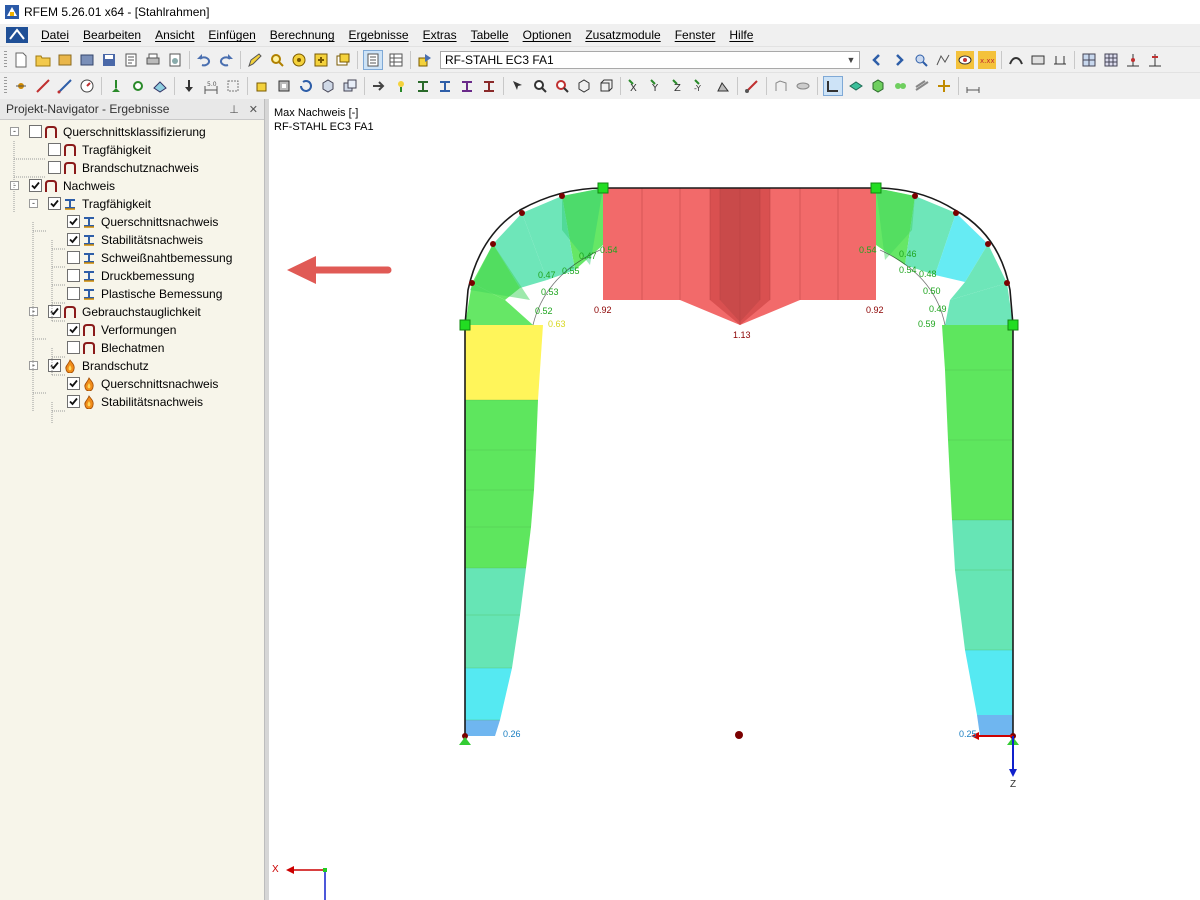  Describe the element at coordinates (803, 86) in the screenshot. I see `shaded-button` at that location.